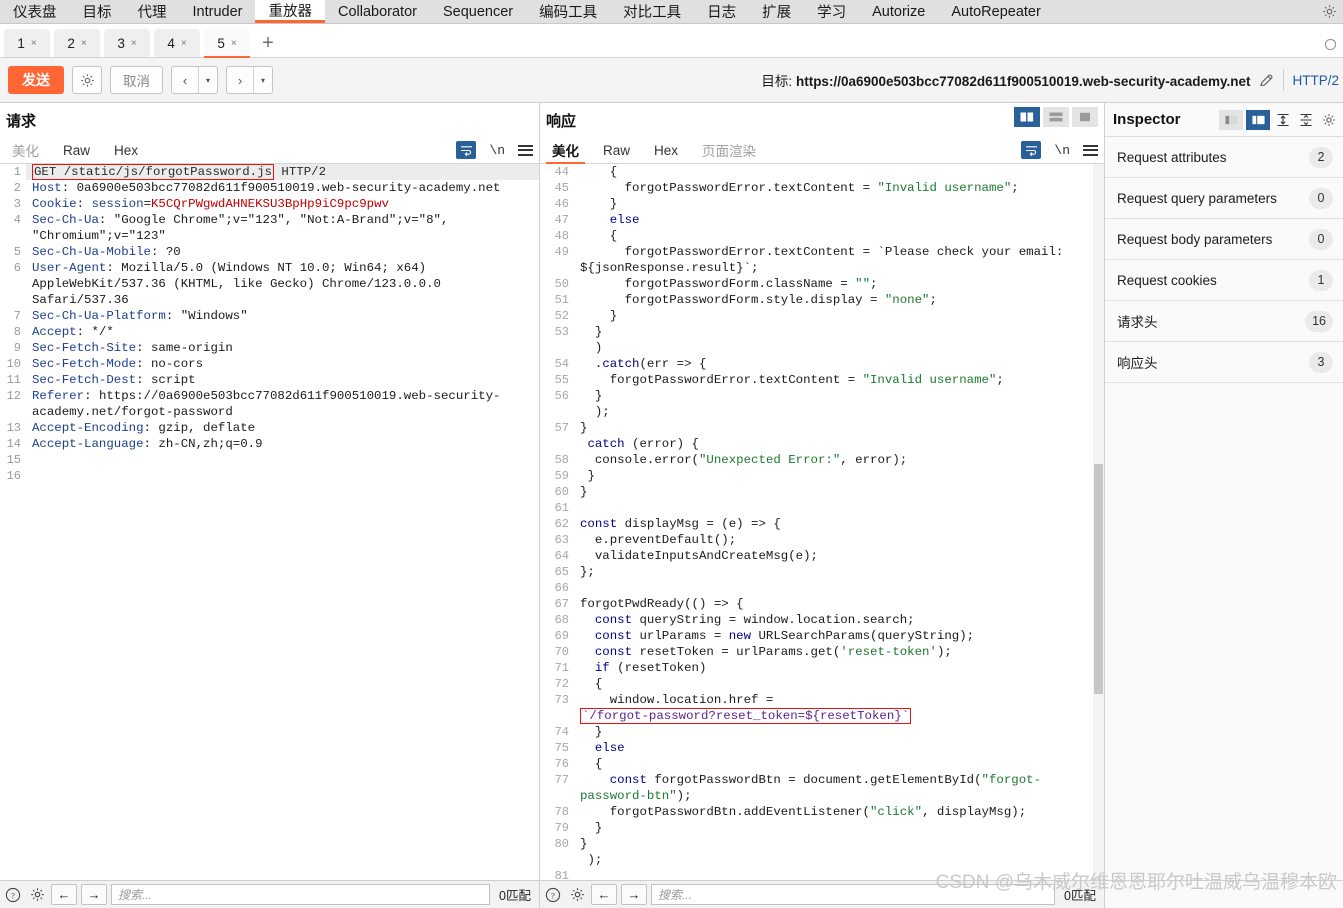  Describe the element at coordinates (97, 11) in the screenshot. I see `main-menu-tab-1: 目标` at that location.